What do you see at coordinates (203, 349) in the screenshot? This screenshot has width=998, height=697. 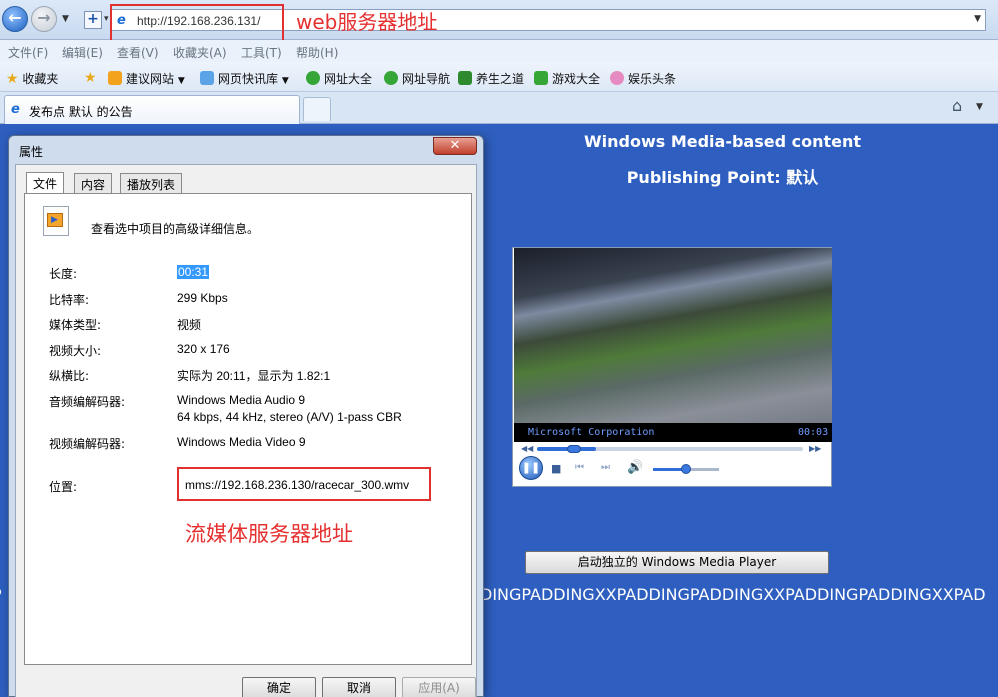 I see `video-size-value: 320 x 176` at bounding box center [203, 349].